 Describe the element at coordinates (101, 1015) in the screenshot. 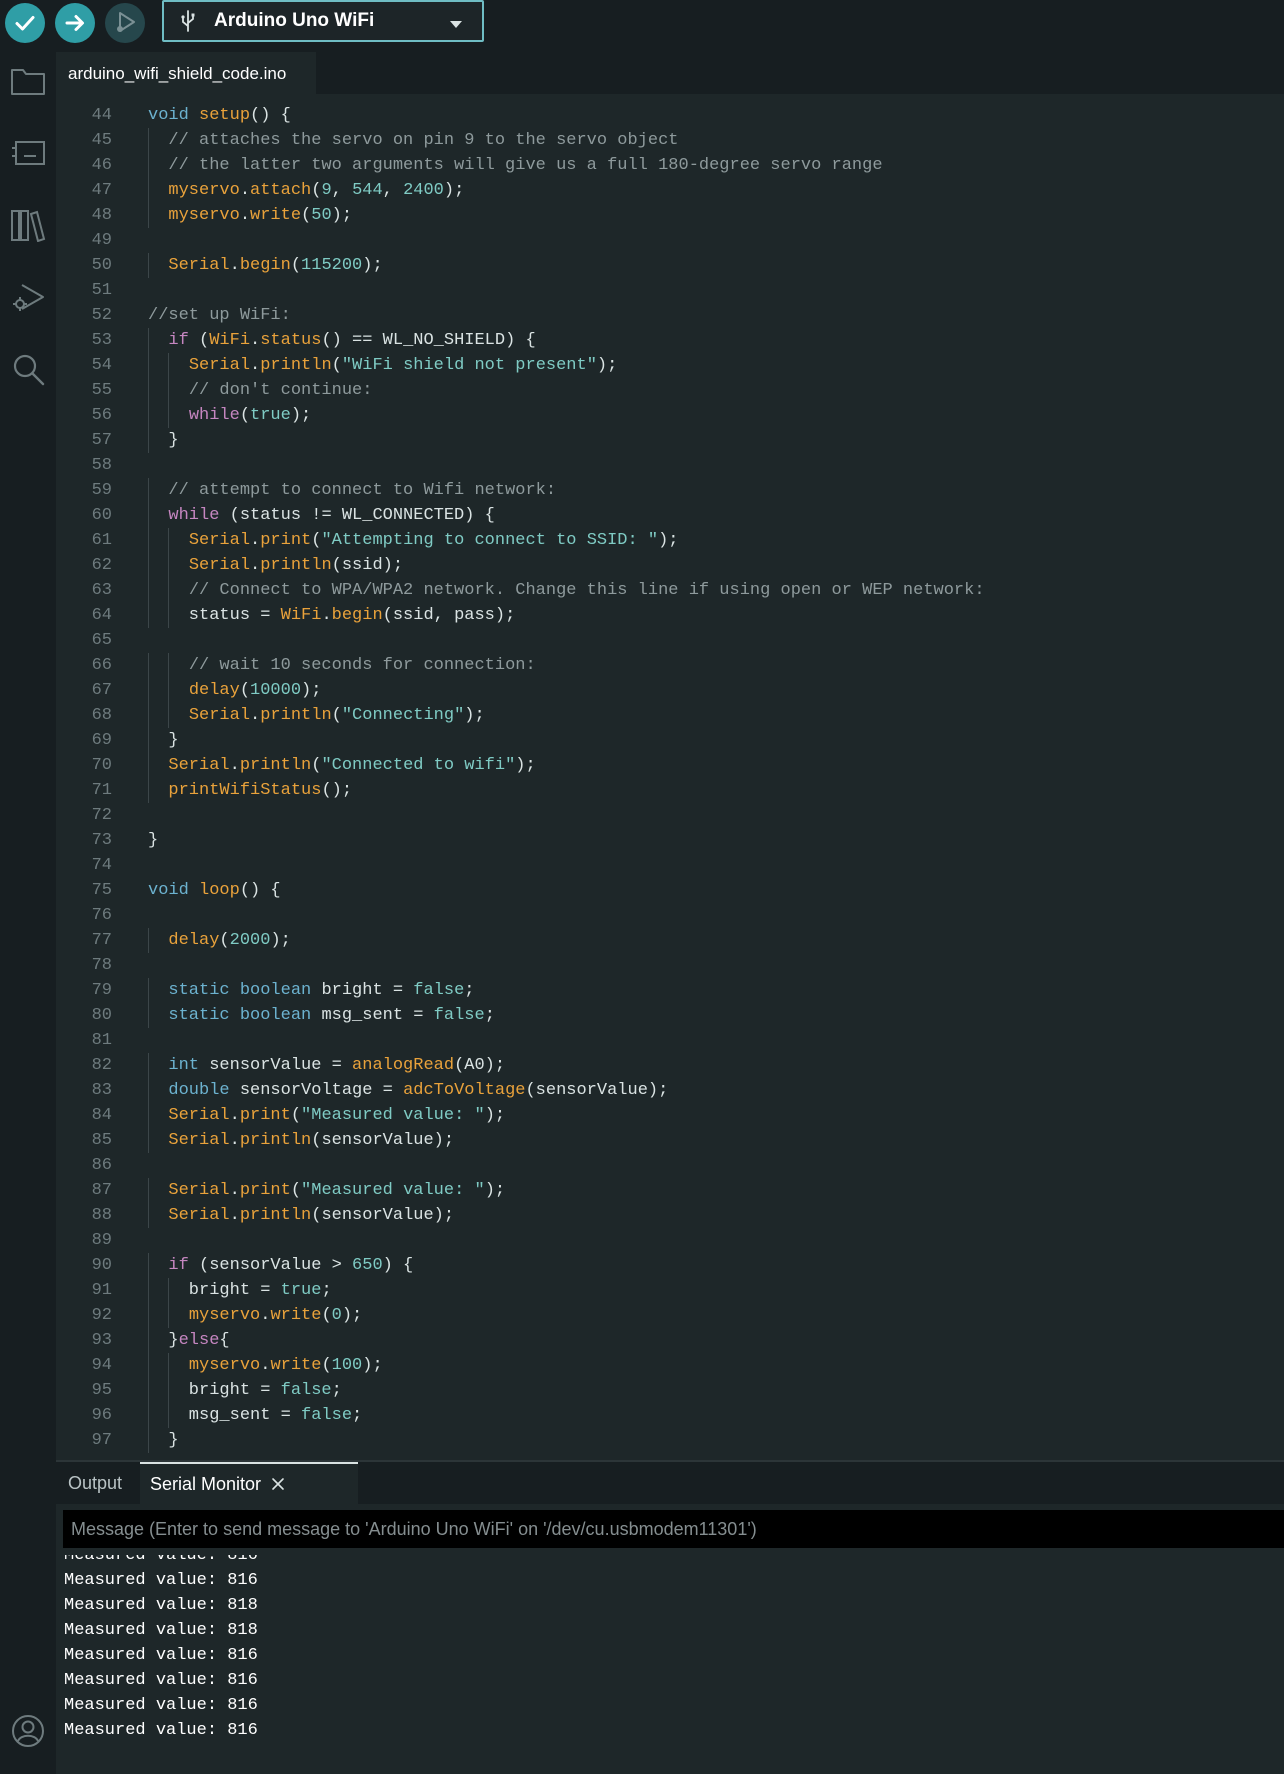

I see `line-number: 80` at that location.